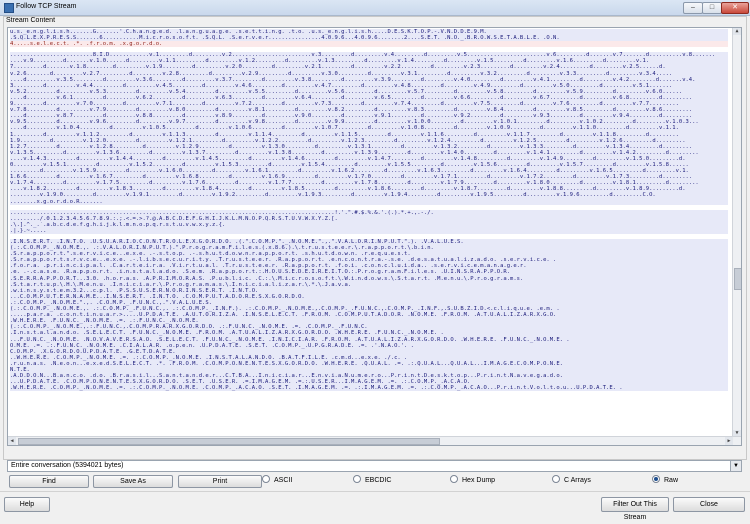 The height and width of the screenshot is (524, 750). Describe the element at coordinates (709, 504) in the screenshot. I see `close-button: Close` at that location.